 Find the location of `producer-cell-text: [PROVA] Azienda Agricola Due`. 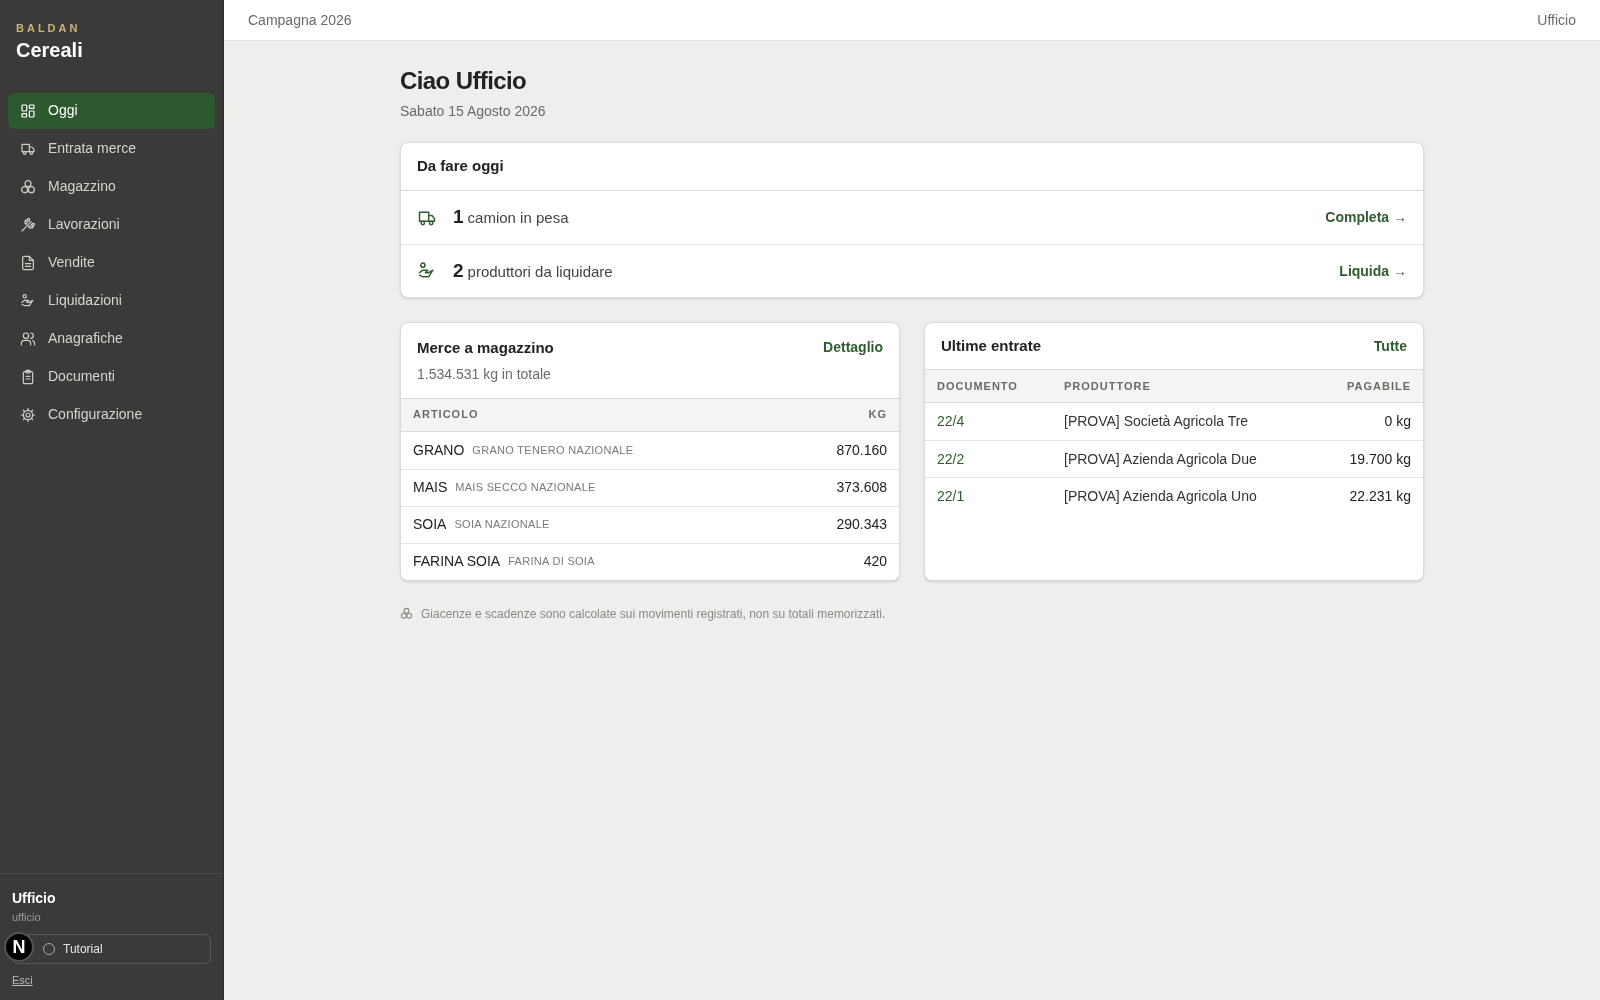

producer-cell-text: [PROVA] Azienda Agricola Due is located at coordinates (1160, 459).